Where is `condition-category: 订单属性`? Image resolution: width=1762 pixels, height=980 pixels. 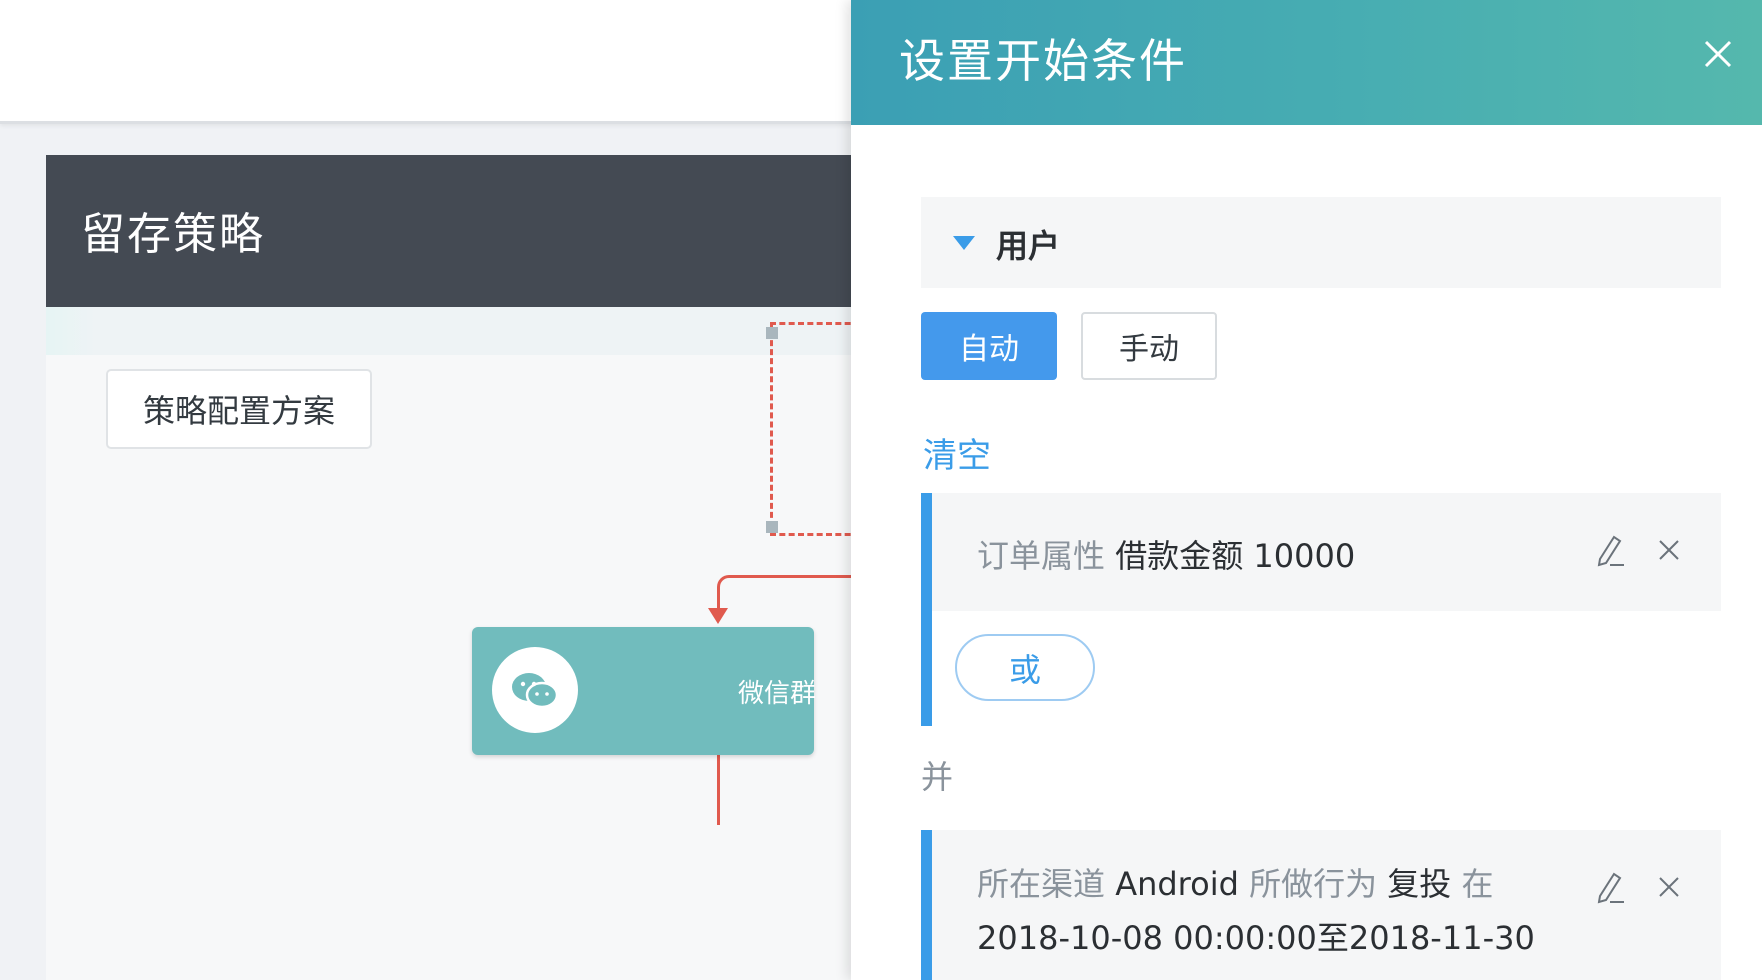 condition-category: 订单属性 is located at coordinates (1041, 556).